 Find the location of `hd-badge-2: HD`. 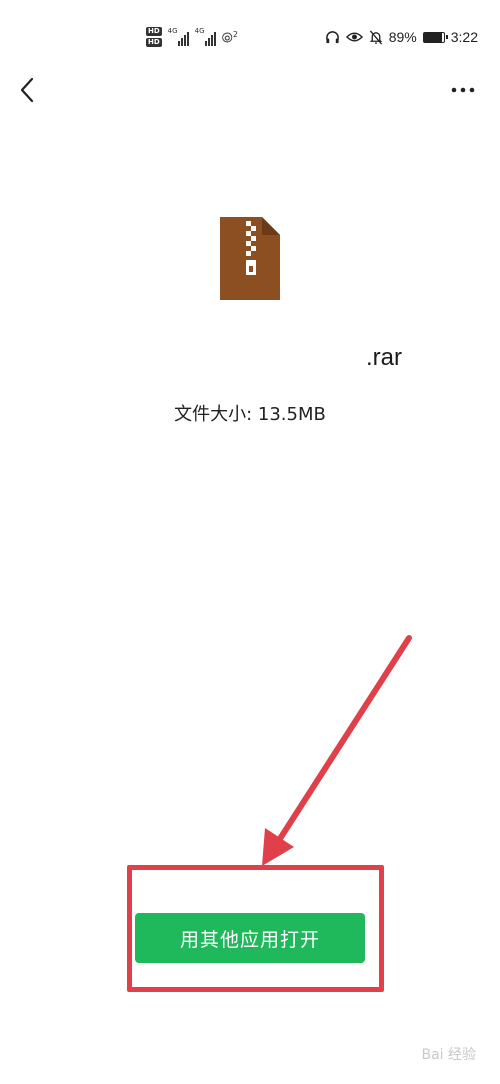

hd-badge-2: HD is located at coordinates (154, 42).